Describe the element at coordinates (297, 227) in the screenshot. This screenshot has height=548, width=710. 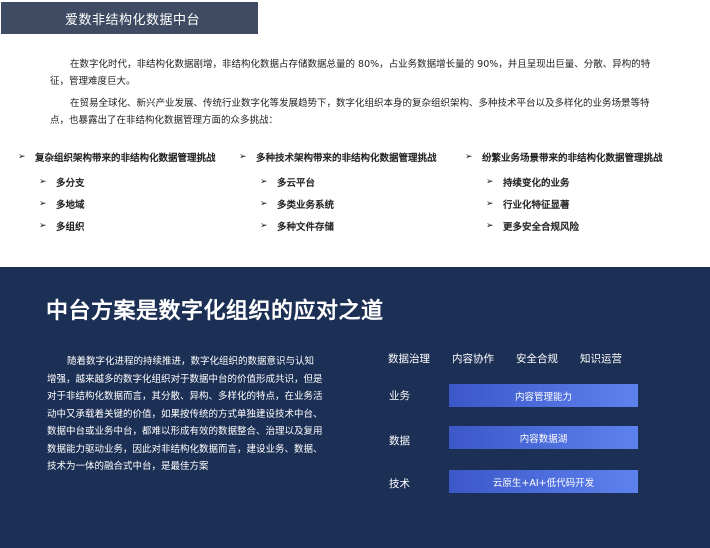
I see `challenge-item: ➢ 多种文件存储` at that location.